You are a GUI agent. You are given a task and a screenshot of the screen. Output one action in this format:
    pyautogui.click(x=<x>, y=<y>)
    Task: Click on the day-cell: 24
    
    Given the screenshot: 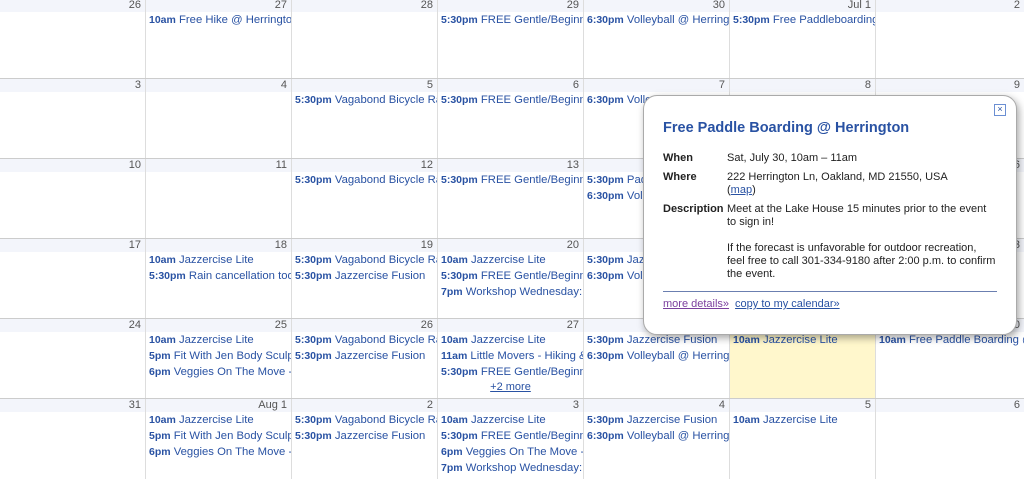 What is the action you would take?
    pyautogui.click(x=72, y=359)
    